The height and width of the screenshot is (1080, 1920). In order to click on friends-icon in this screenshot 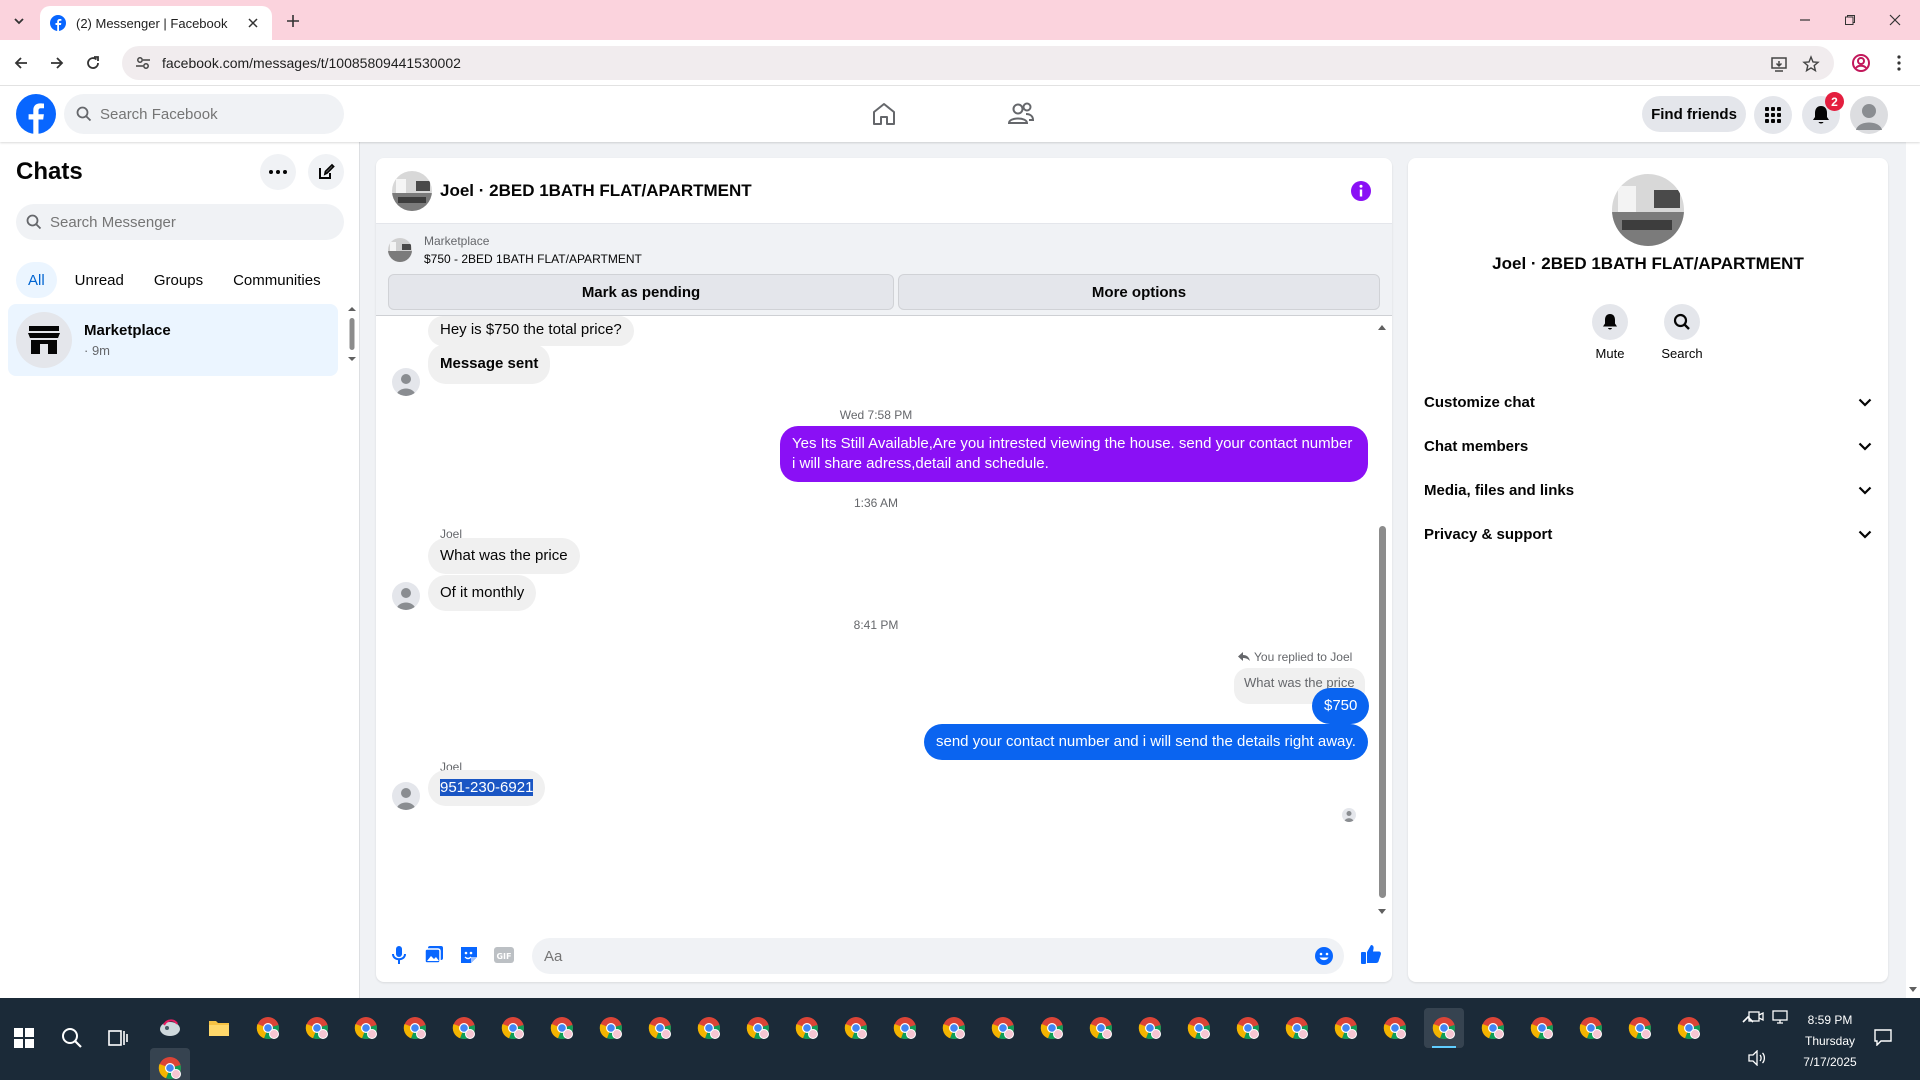, I will do `click(1021, 114)`.